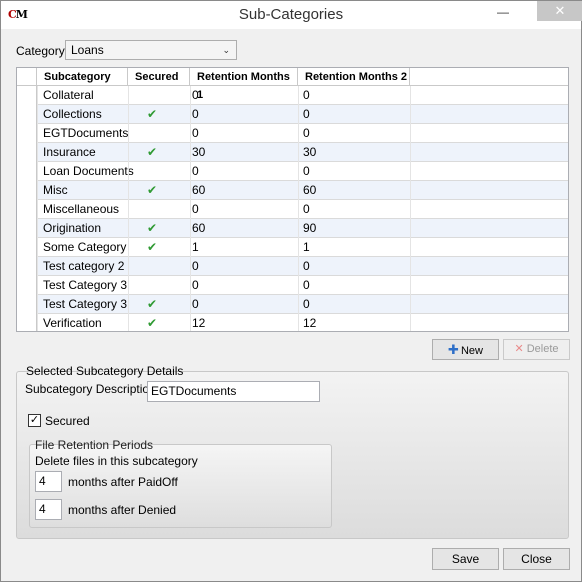 The width and height of the screenshot is (582, 582). I want to click on denied-months-label: months after Denied, so click(122, 510).